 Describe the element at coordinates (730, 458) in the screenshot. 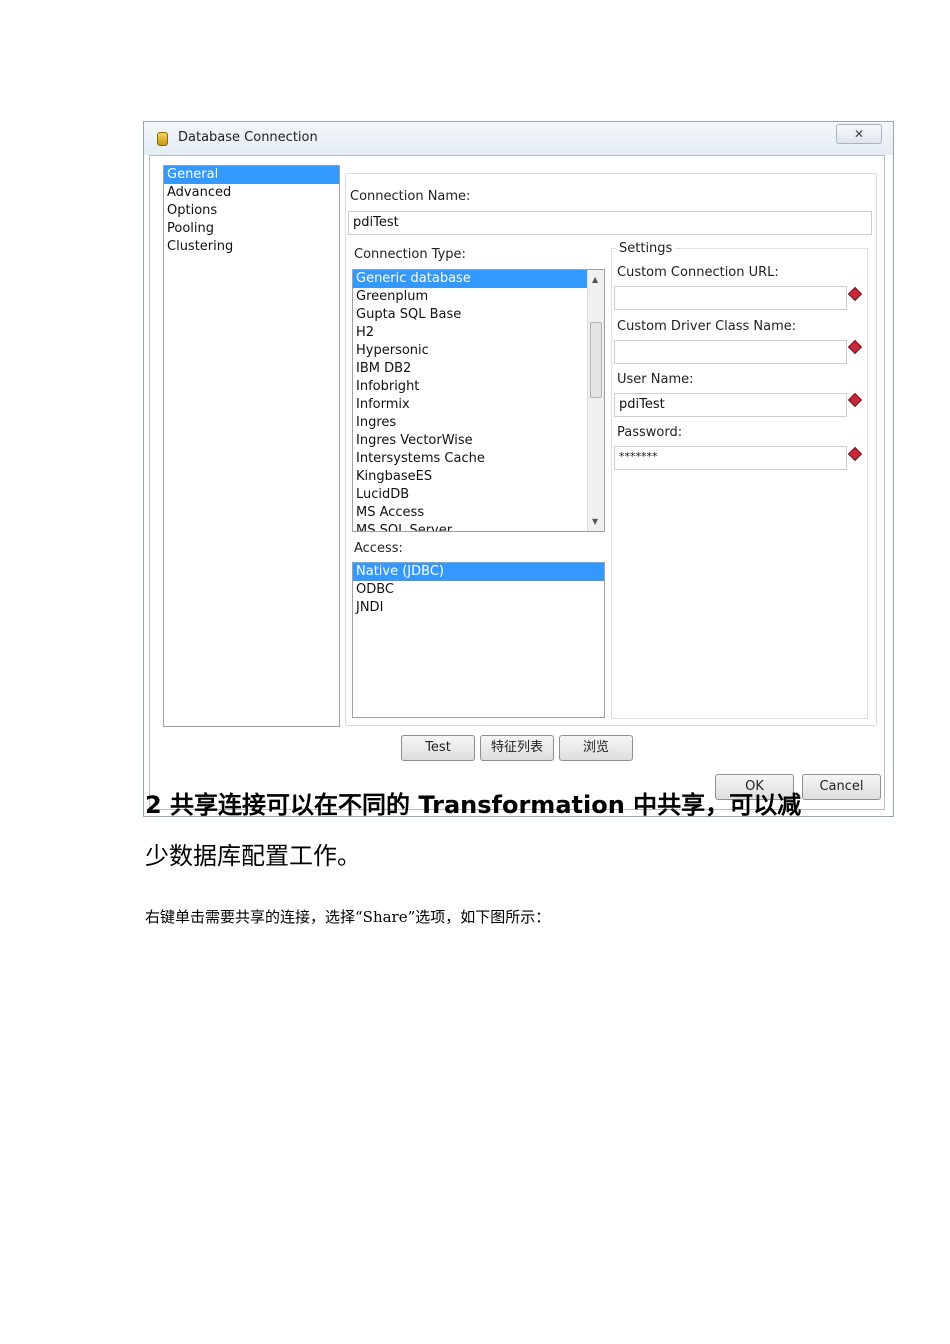

I see `password-input: *******` at that location.